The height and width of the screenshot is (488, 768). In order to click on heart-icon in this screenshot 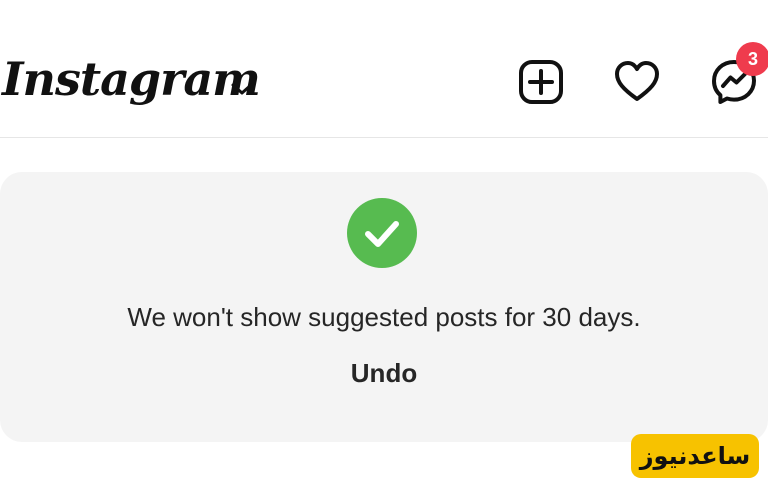, I will do `click(637, 82)`.